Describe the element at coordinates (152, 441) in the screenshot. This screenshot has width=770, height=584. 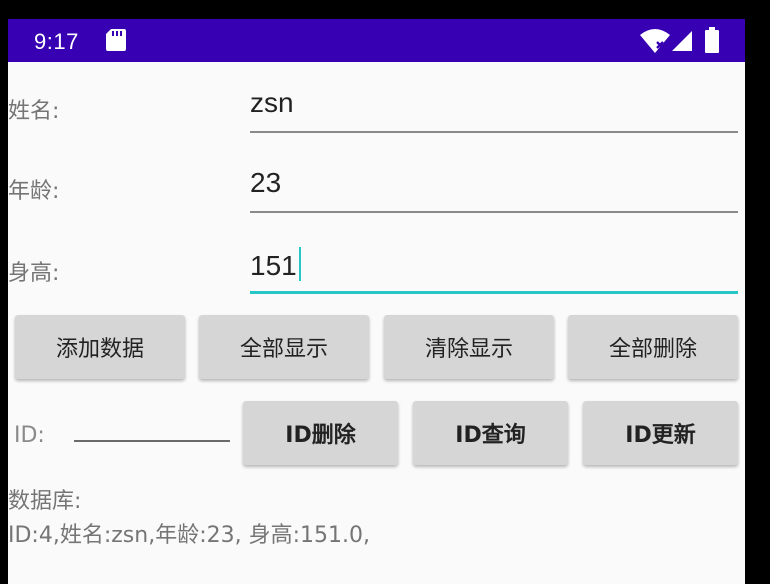
I see `id-input` at that location.